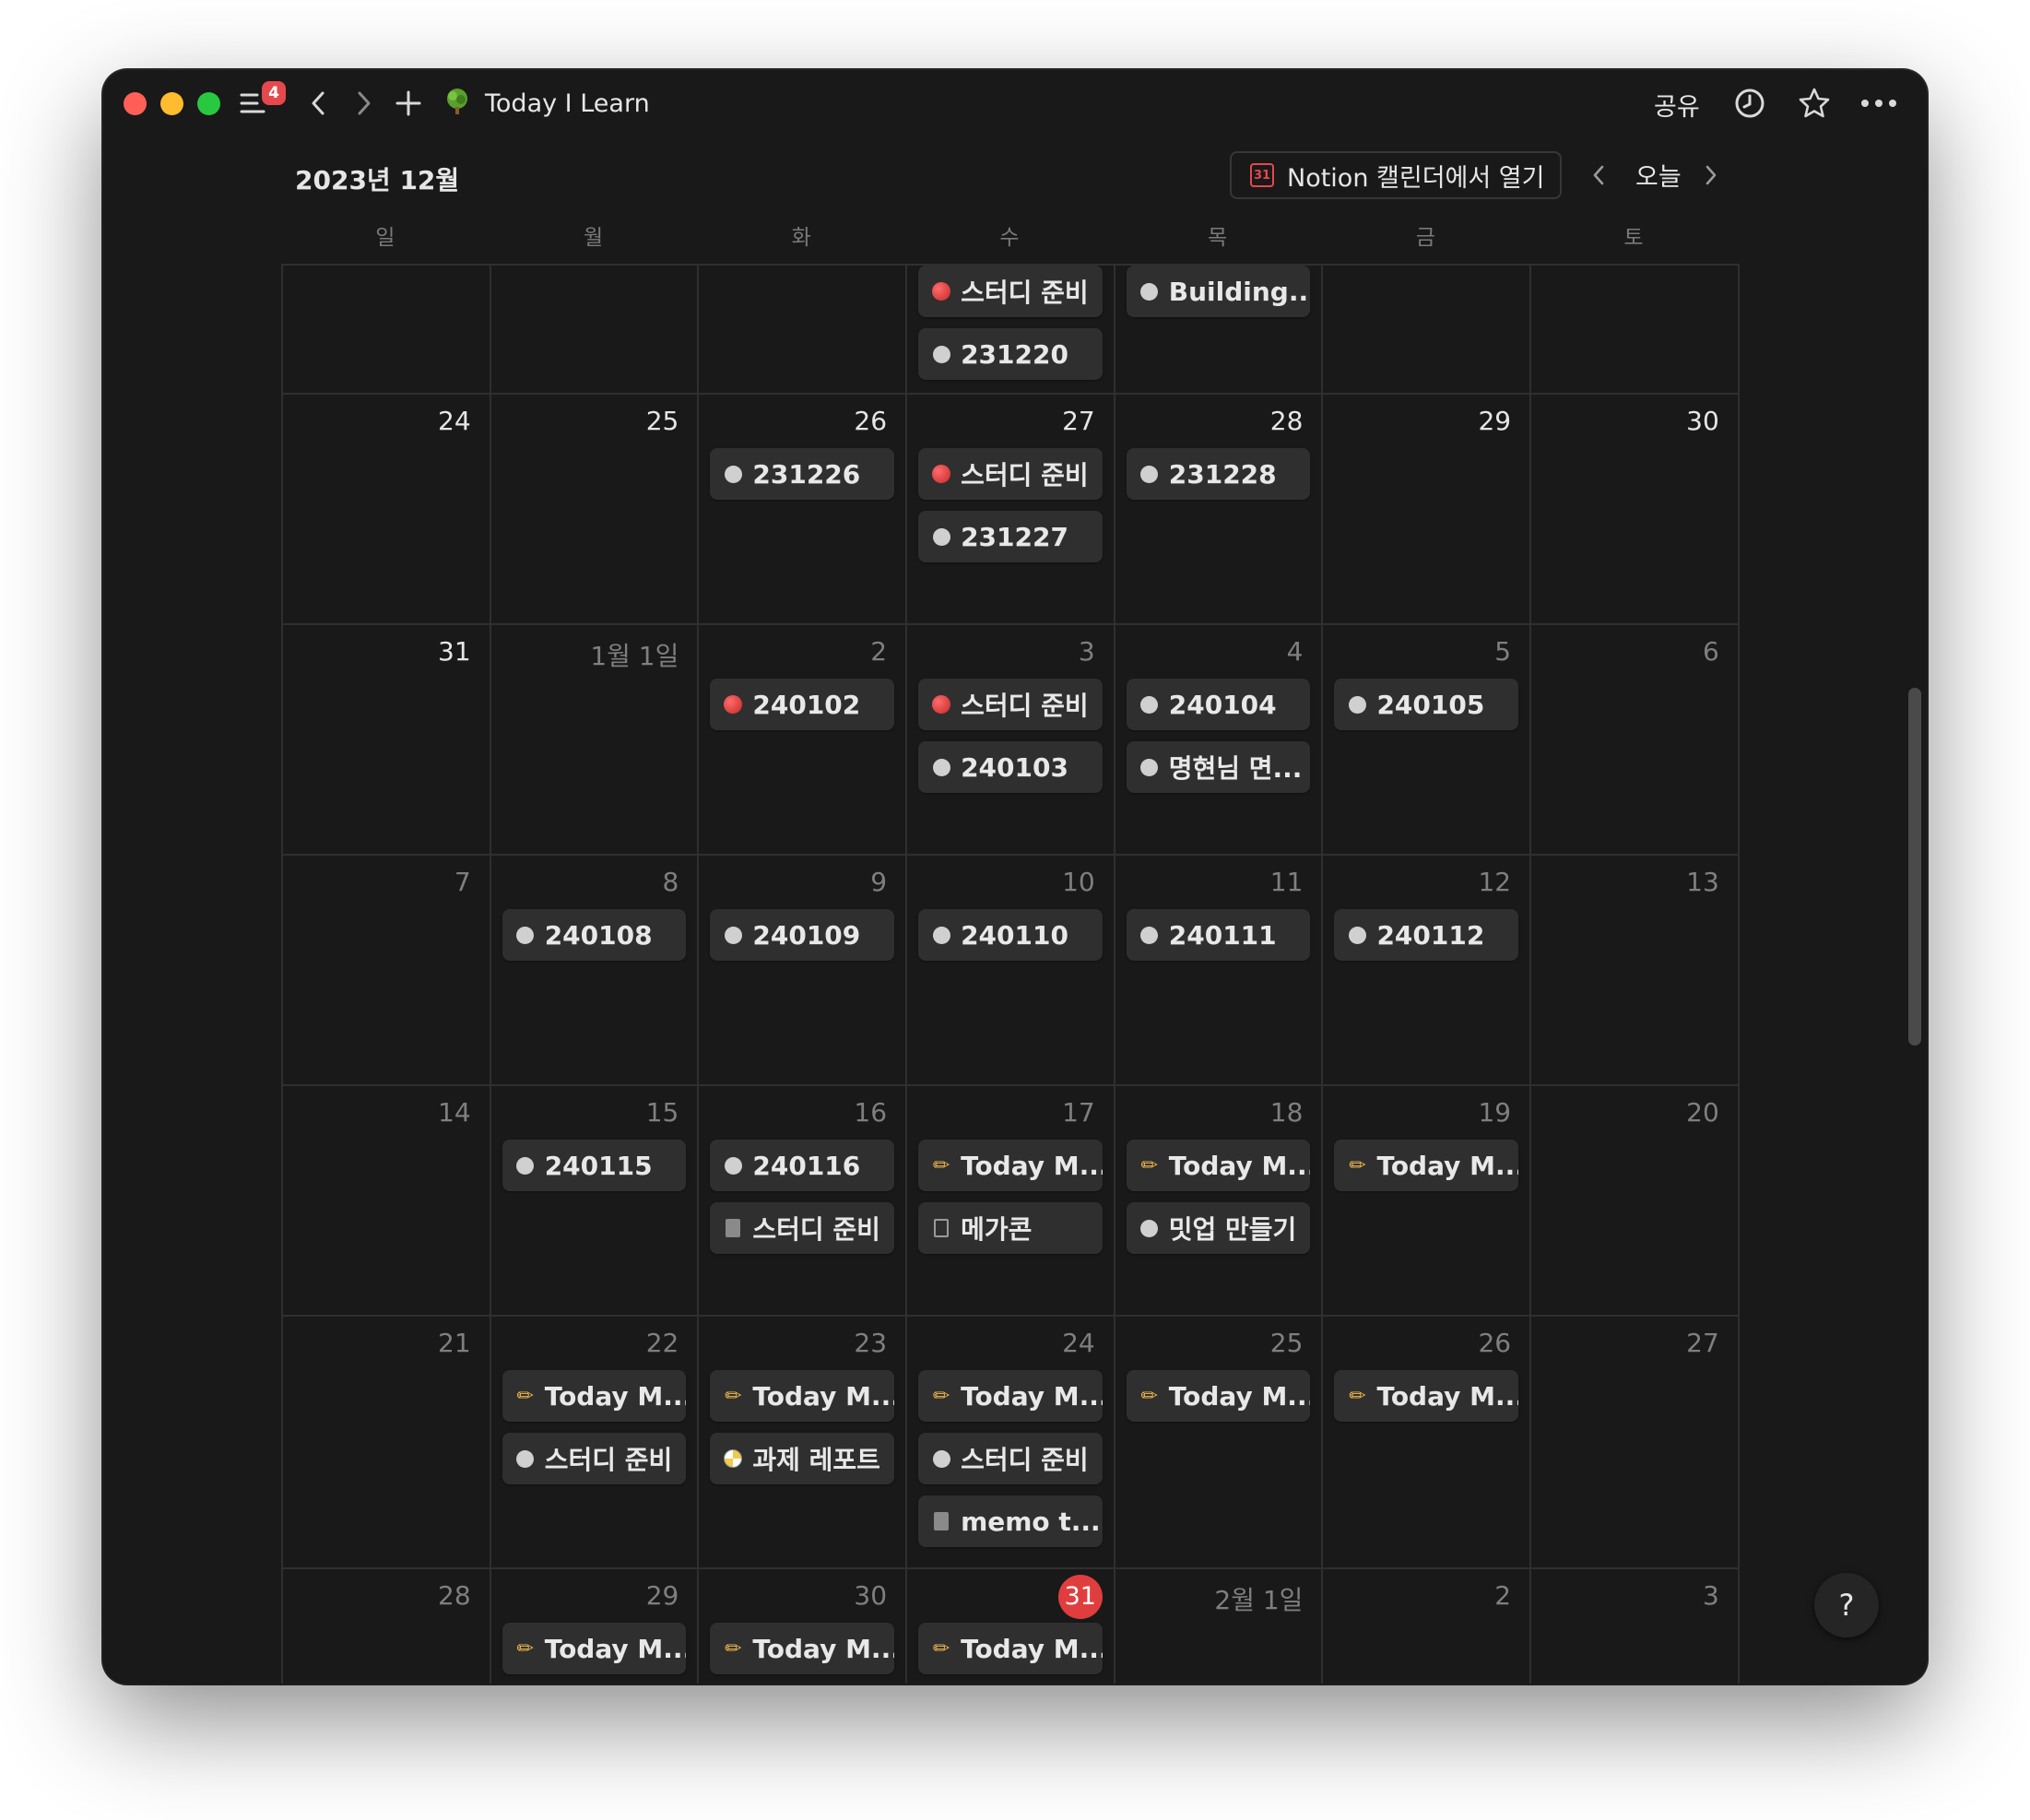 This screenshot has height=1820, width=2030. Describe the element at coordinates (802, 935) in the screenshot. I see `event-card: 240109` at that location.